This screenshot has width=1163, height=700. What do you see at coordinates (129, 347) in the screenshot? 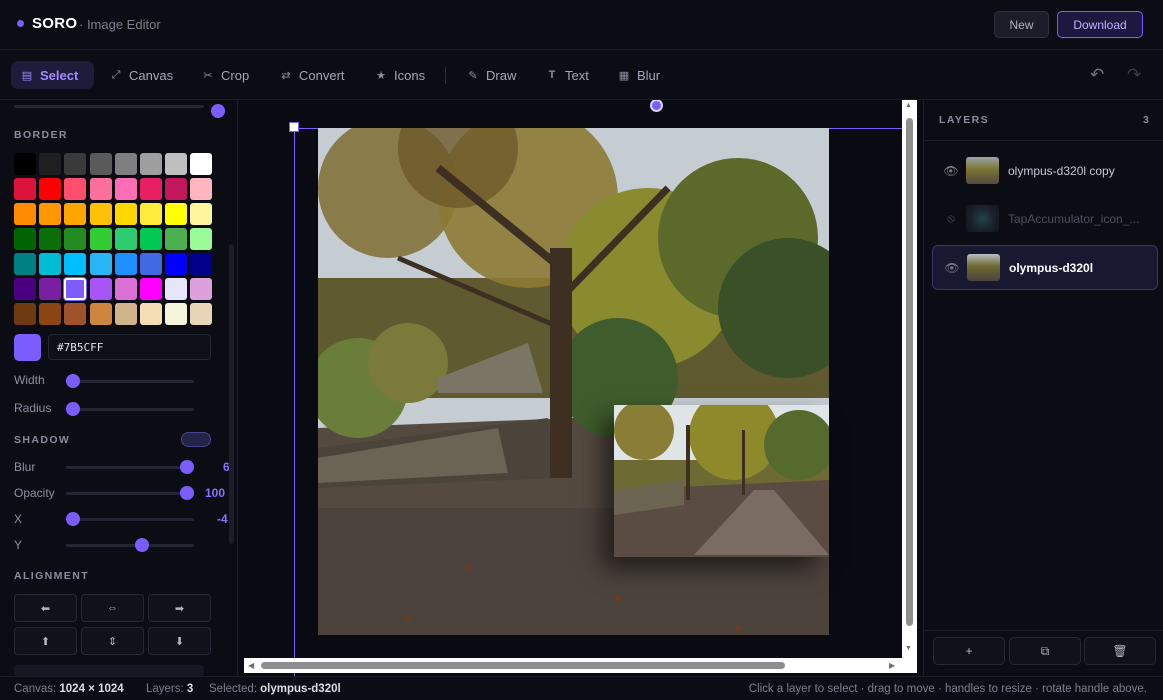
I see `hex-color-input` at bounding box center [129, 347].